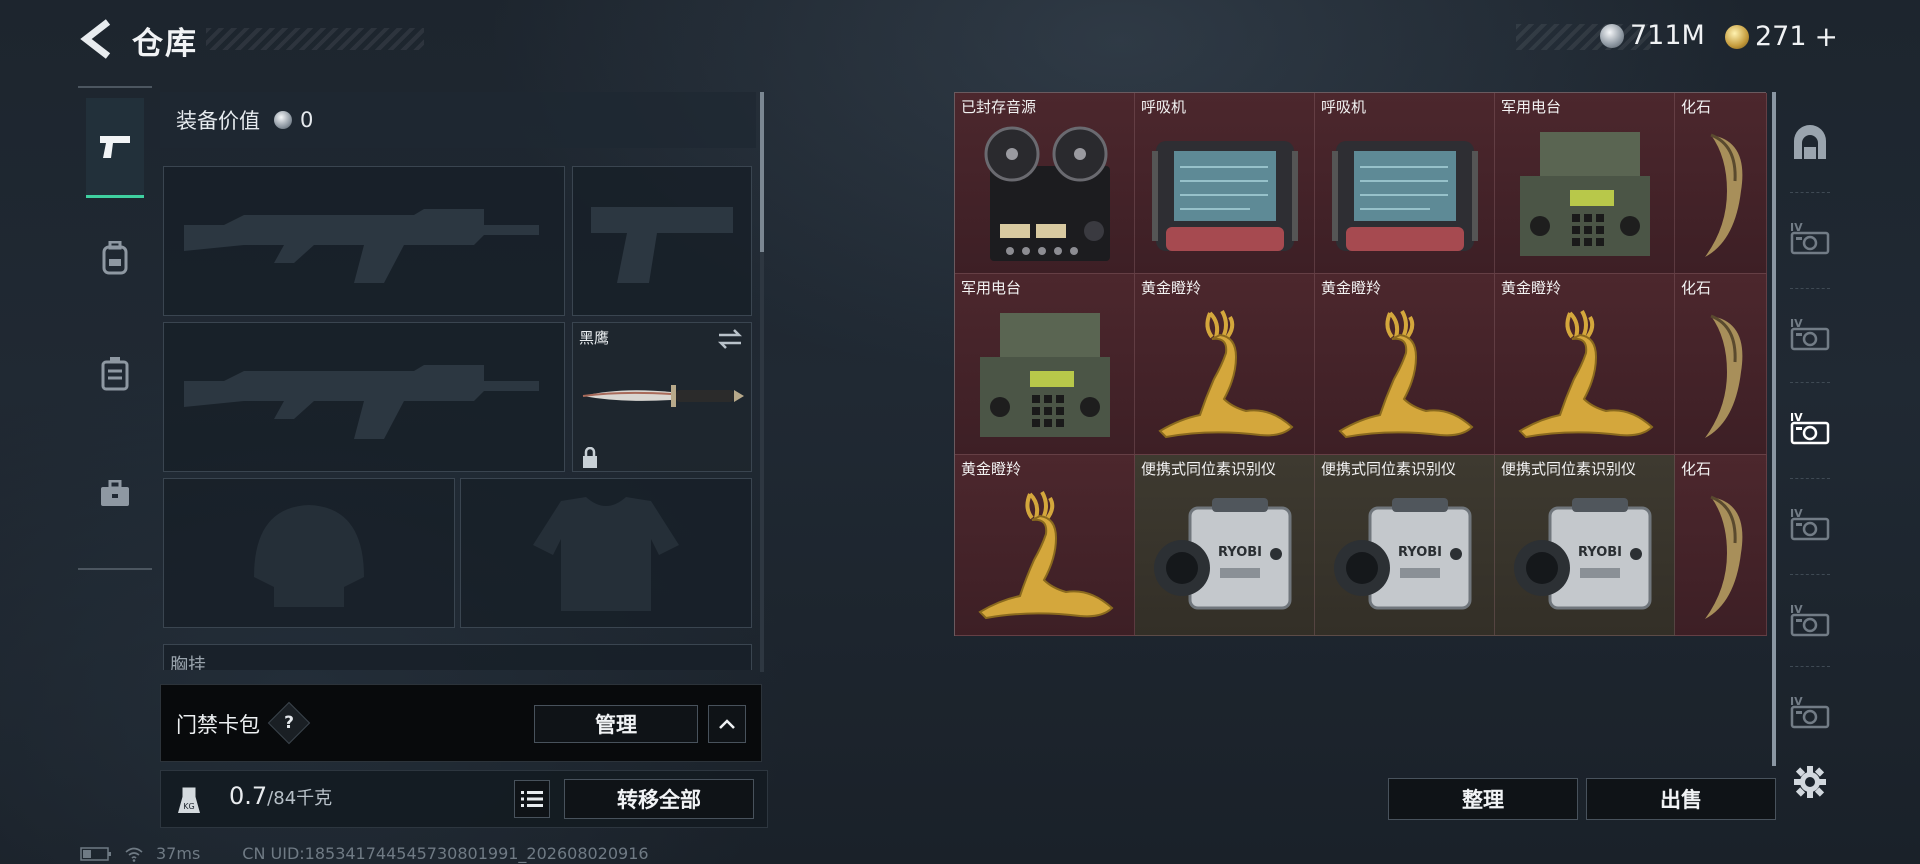  I want to click on storage-item-name: 化石, so click(1696, 107).